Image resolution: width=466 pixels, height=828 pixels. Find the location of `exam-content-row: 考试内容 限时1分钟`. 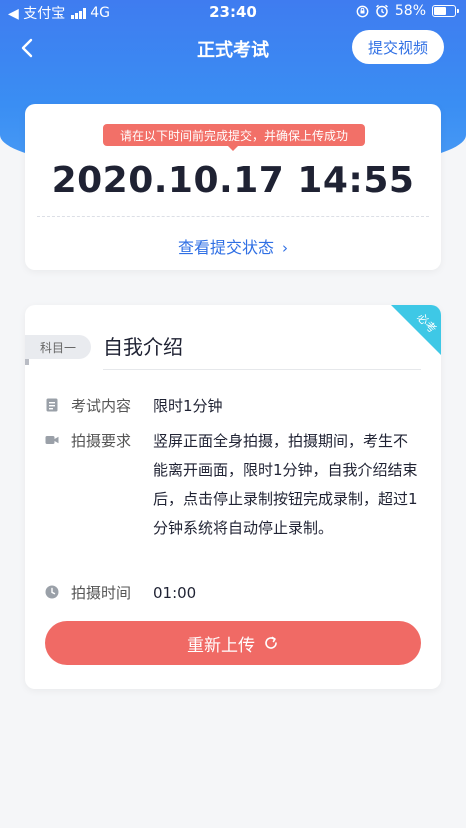

exam-content-row: 考试内容 限时1分钟 is located at coordinates (233, 407).